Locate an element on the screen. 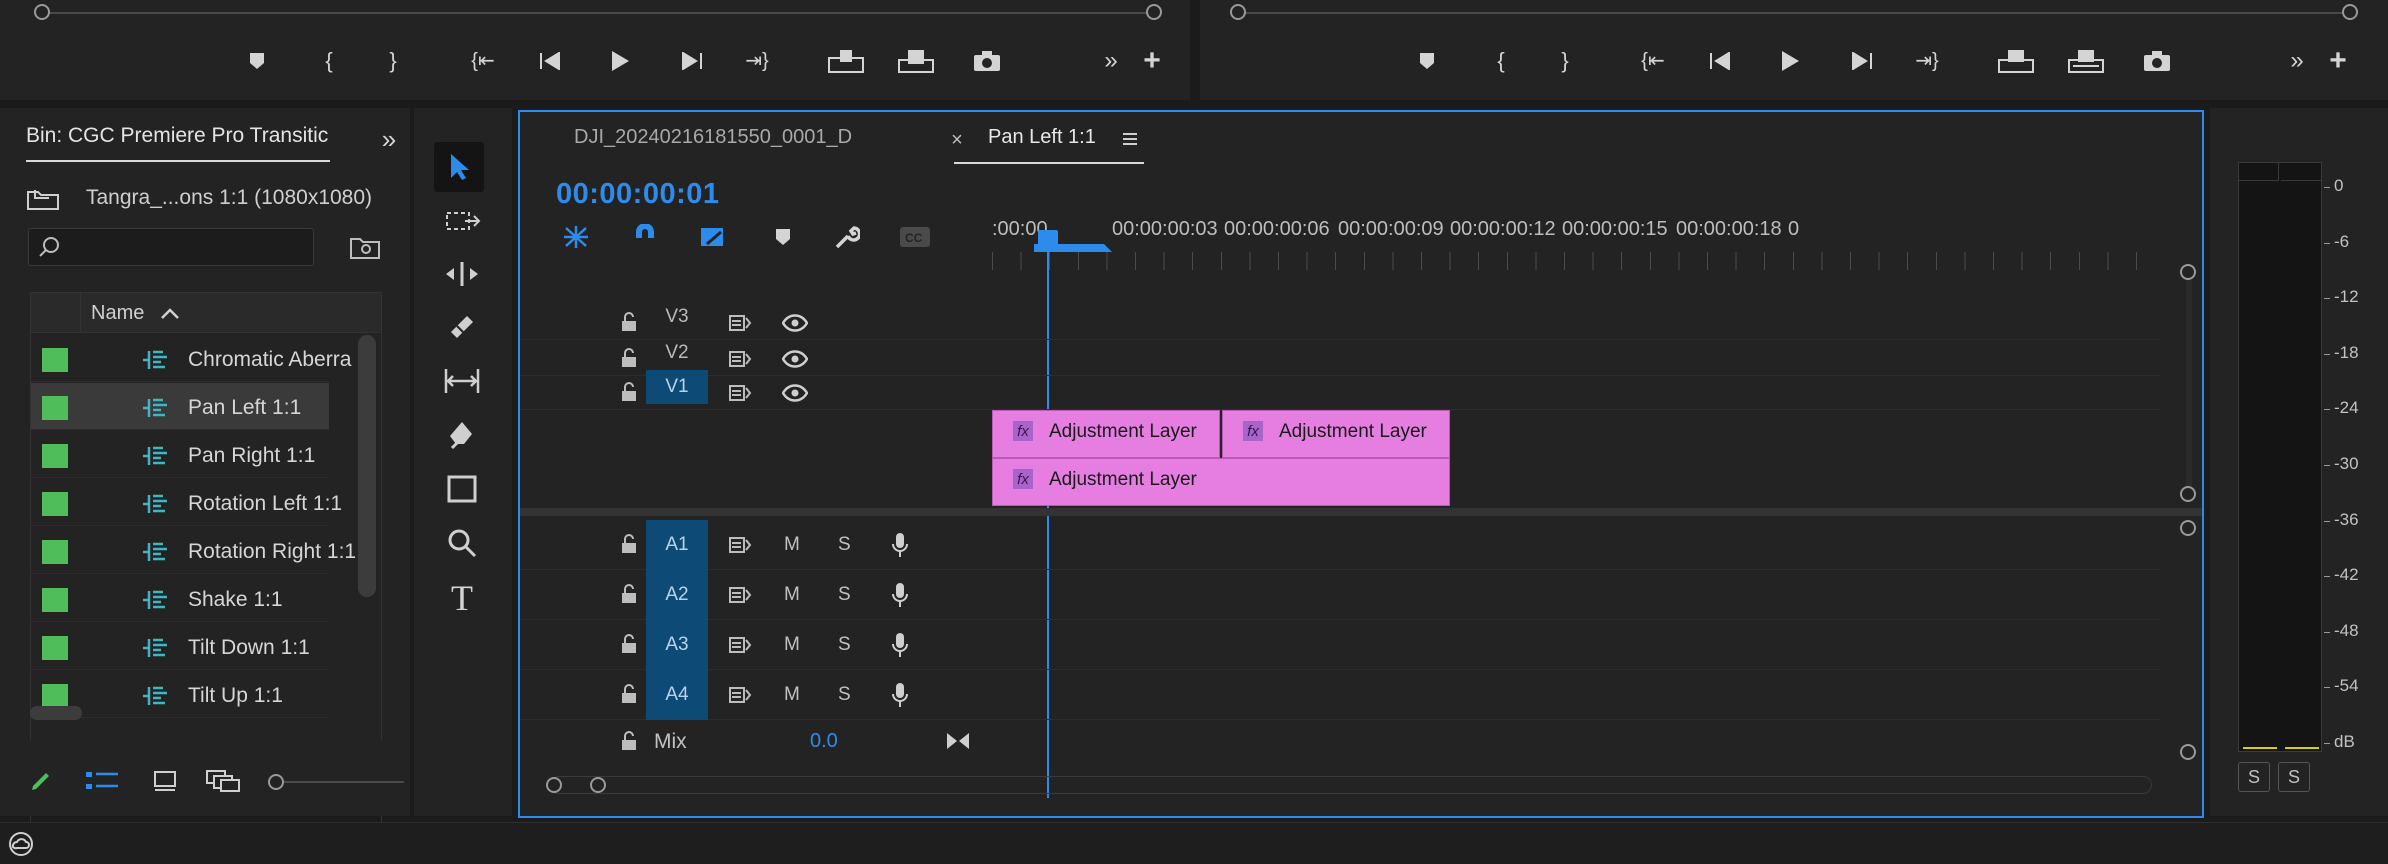  name-column-header: Name is located at coordinates (117, 313).